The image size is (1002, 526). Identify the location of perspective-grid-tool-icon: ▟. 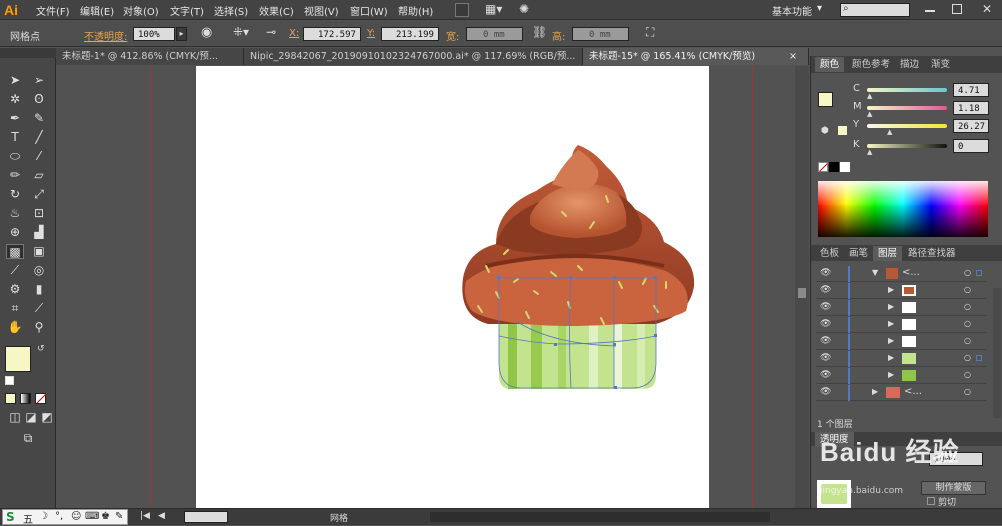
(39, 232).